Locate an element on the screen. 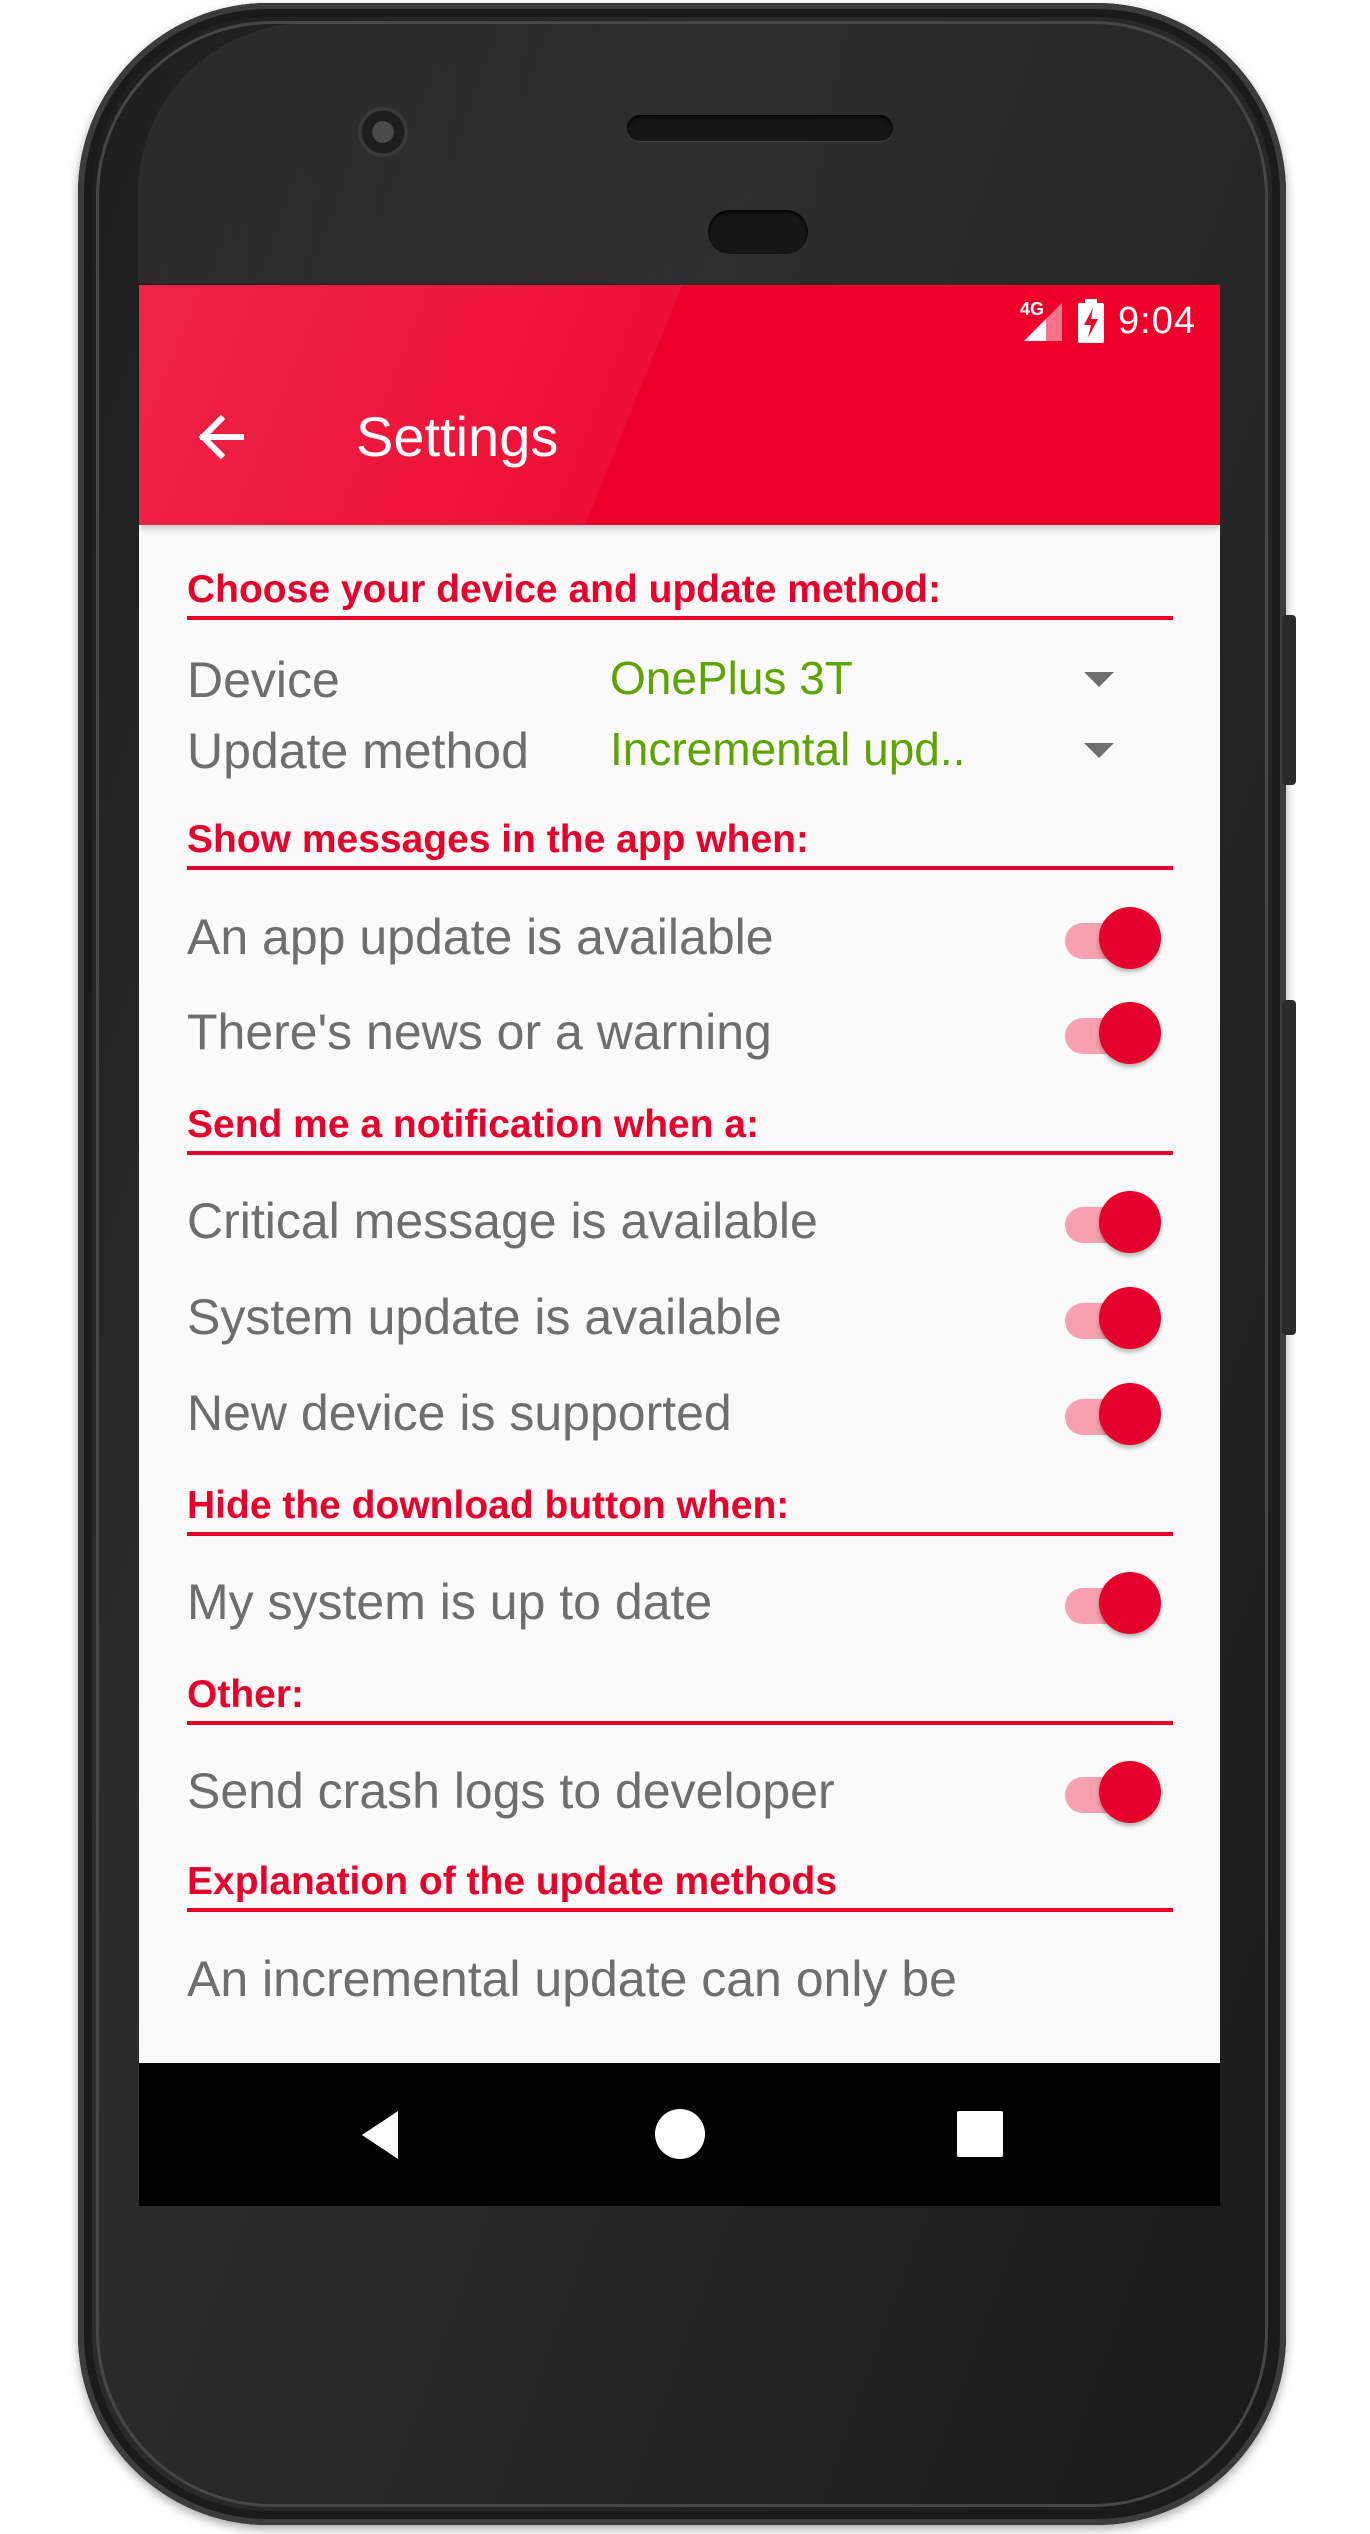 The height and width of the screenshot is (2534, 1370). device-dropdown-value: OnePlus 3T is located at coordinates (731, 678).